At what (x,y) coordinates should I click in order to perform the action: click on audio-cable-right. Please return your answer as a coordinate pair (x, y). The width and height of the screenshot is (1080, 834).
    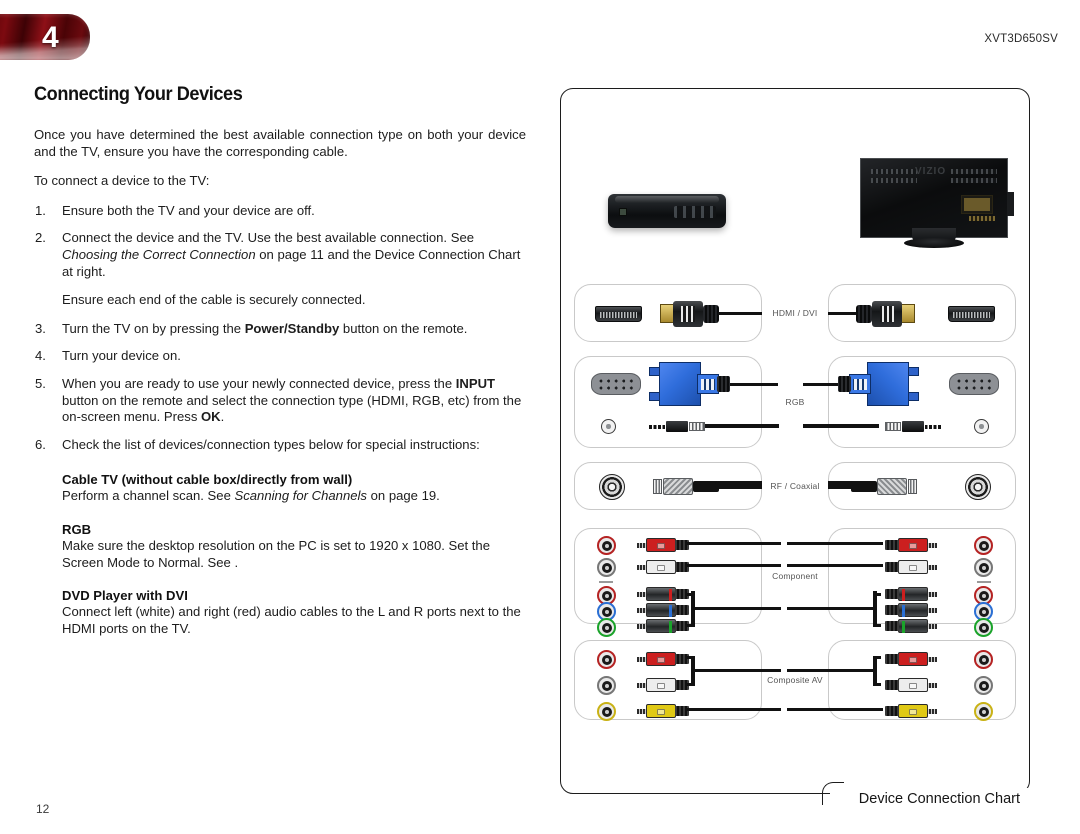
    Looking at the image, I should click on (841, 426).